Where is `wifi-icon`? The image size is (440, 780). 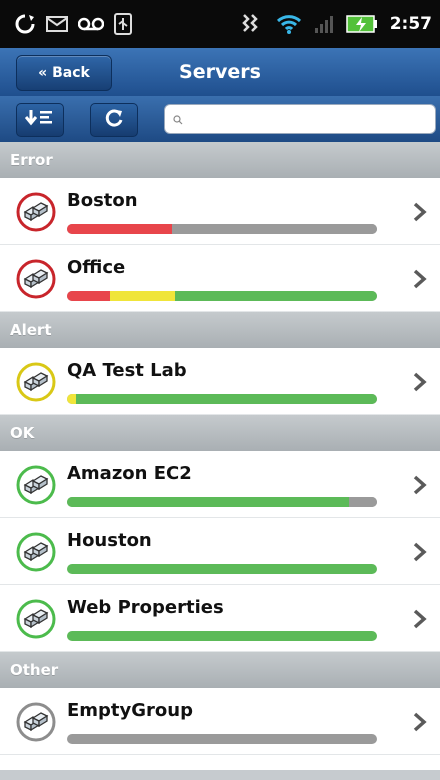 wifi-icon is located at coordinates (289, 24).